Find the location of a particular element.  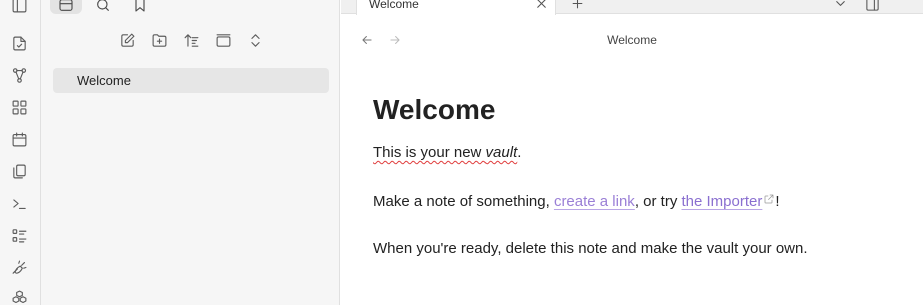

new-note-button is located at coordinates (127, 43).